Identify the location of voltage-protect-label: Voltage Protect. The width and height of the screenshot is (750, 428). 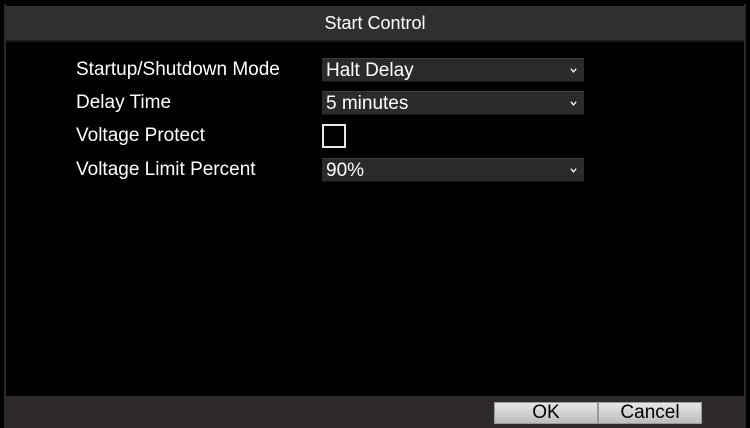
(140, 135).